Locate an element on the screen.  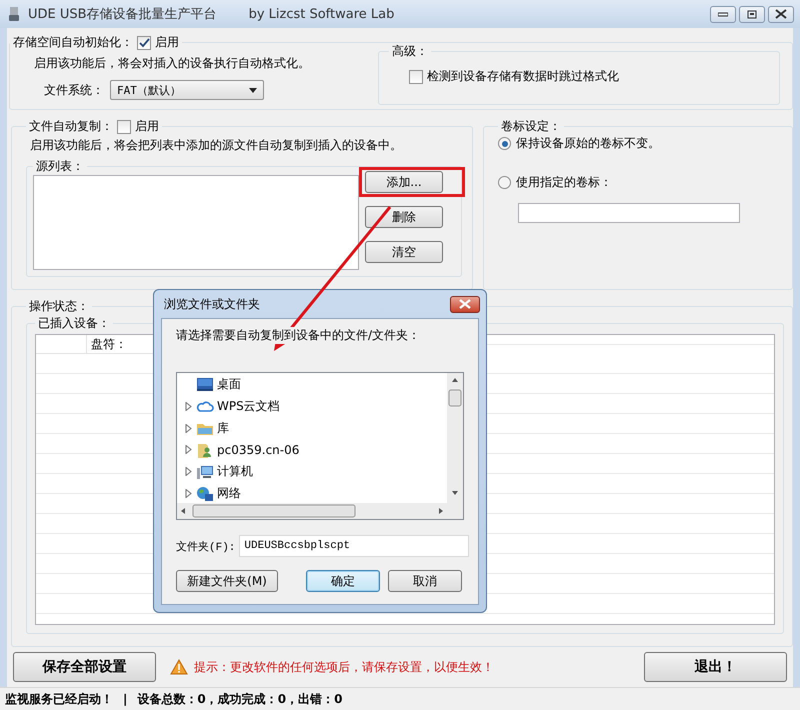
horizontal-scrollbar is located at coordinates (312, 511).